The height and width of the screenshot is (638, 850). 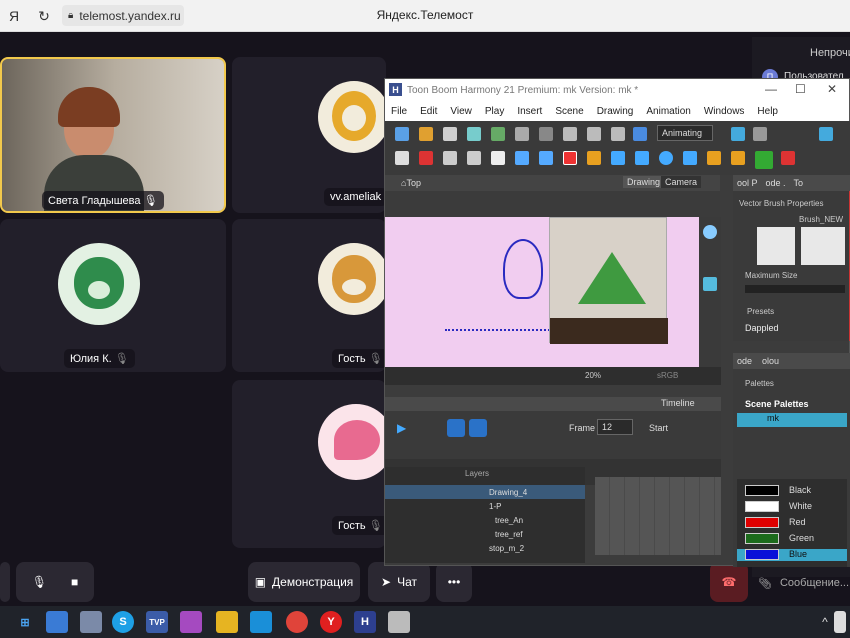 What do you see at coordinates (594, 158) in the screenshot?
I see `pencil-tool-icon` at bounding box center [594, 158].